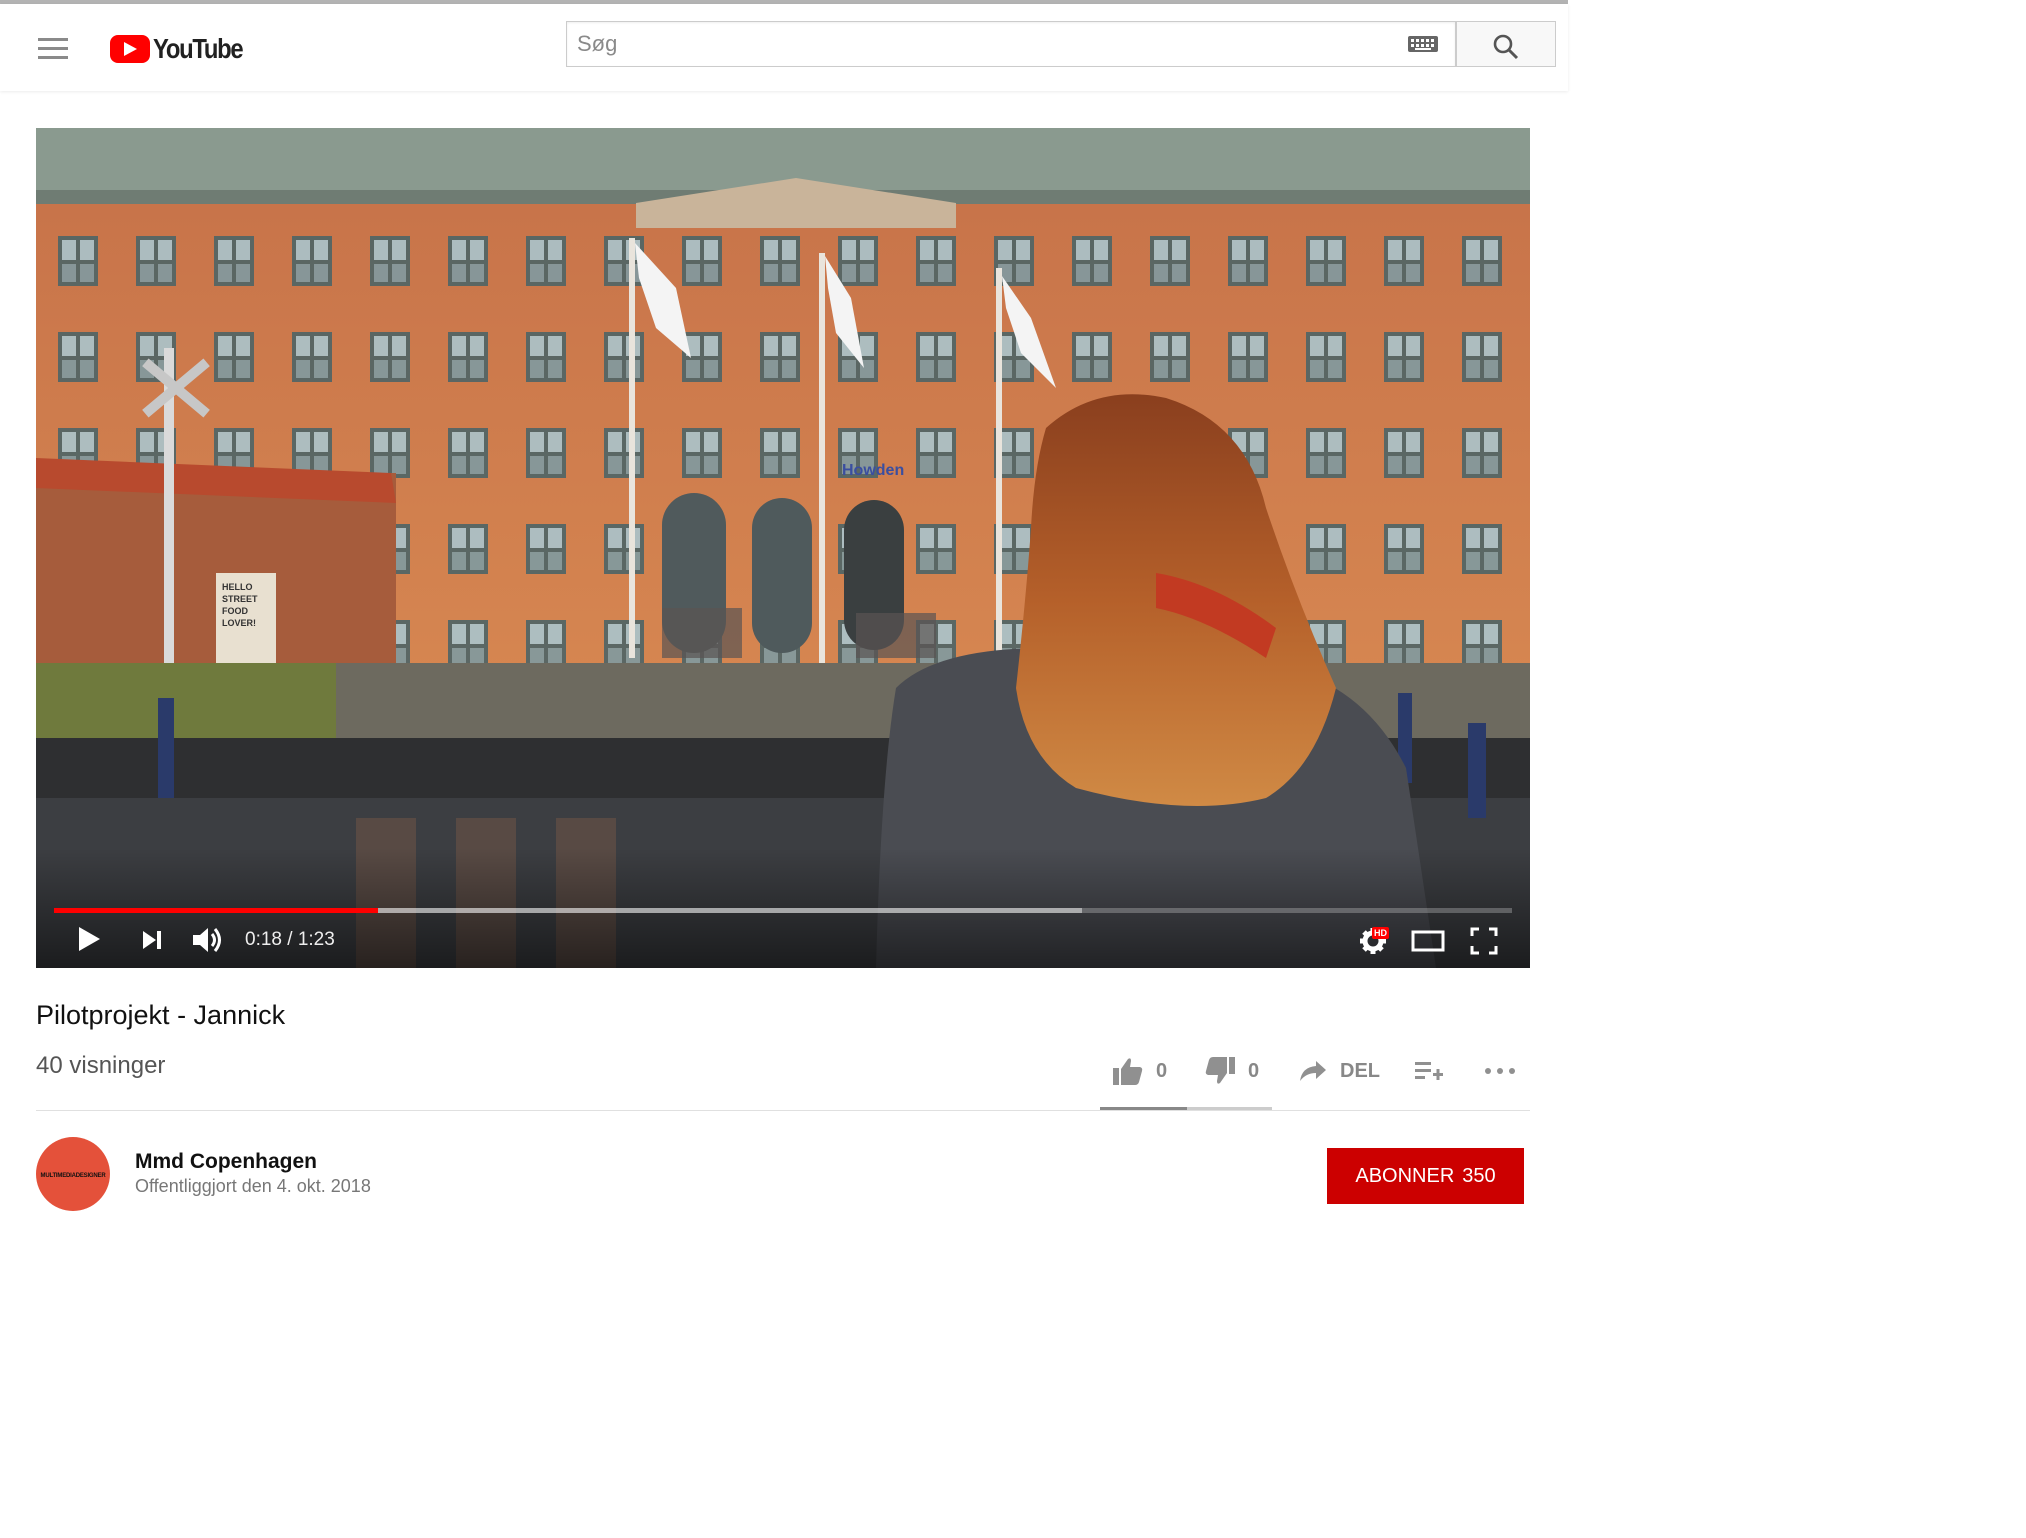 Image resolution: width=2026 pixels, height=1538 pixels. Describe the element at coordinates (240, 599) in the screenshot. I see `board-line-2: STREET` at that location.